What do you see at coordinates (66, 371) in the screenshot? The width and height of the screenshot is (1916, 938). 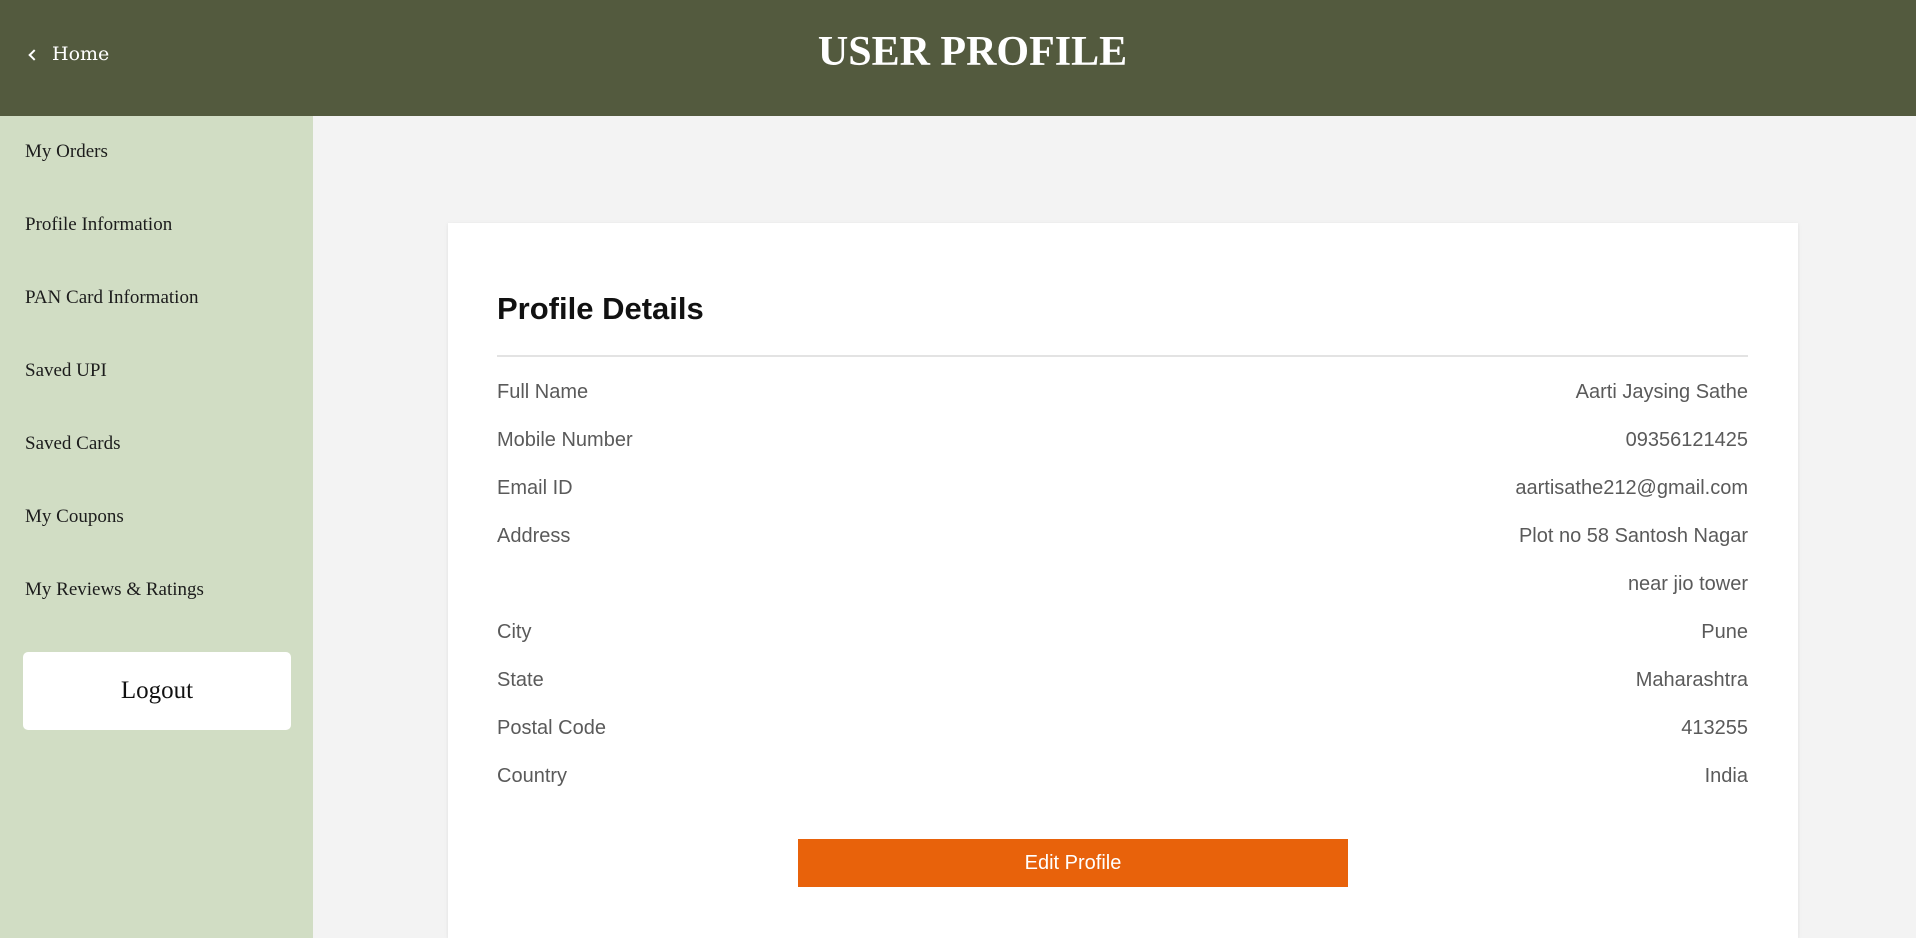 I see `sidebar-item-saved-upi: Saved UPI` at bounding box center [66, 371].